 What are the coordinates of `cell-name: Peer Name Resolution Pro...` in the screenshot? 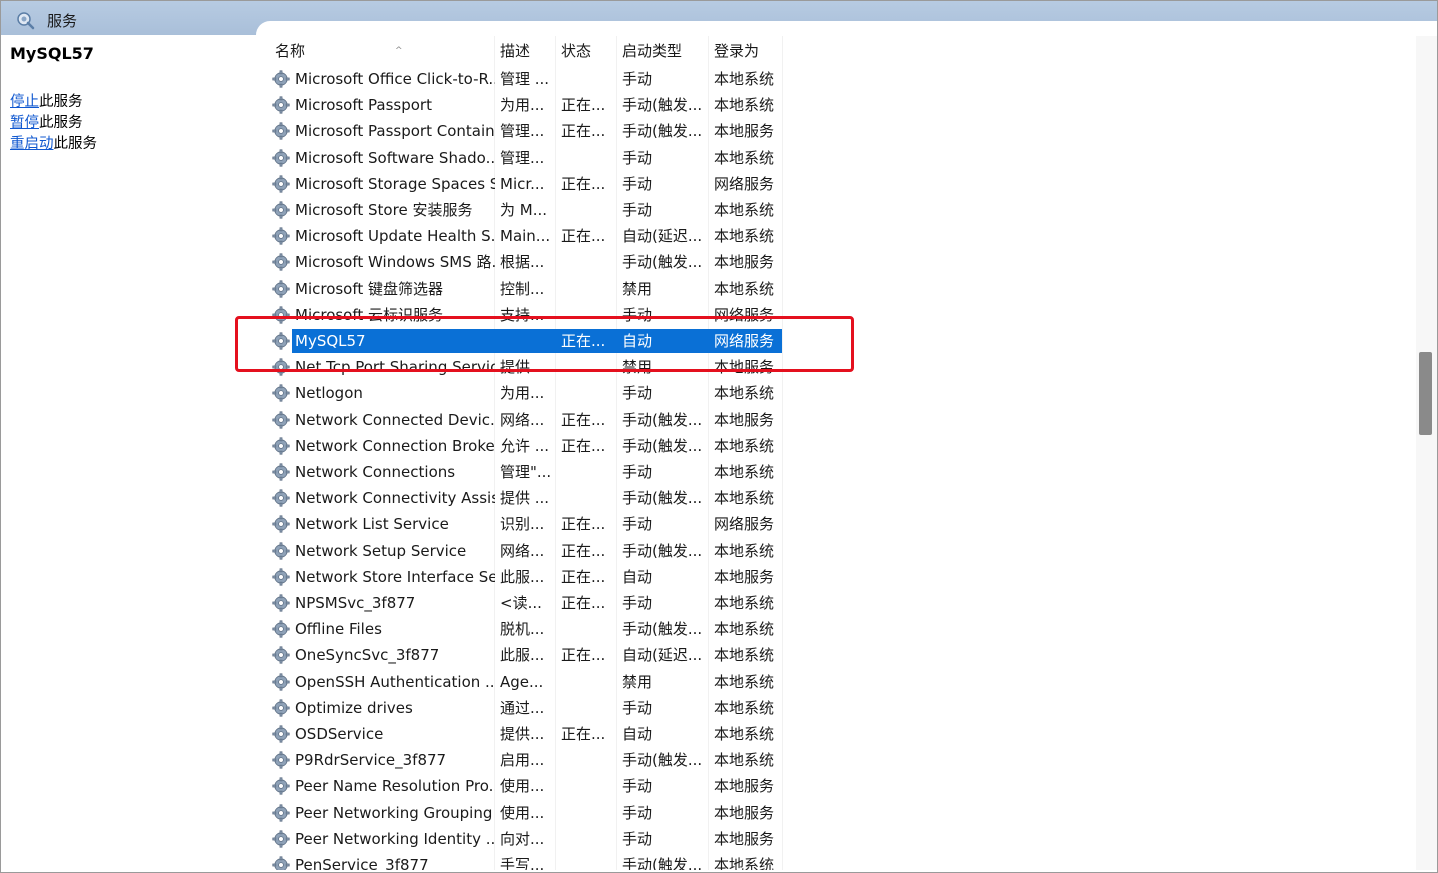 It's located at (395, 786).